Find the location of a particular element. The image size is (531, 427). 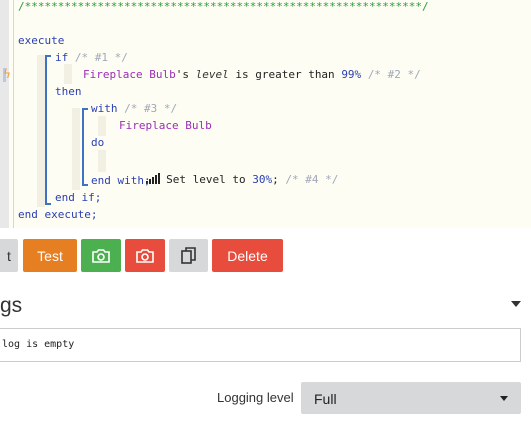

logging-level-label: Logging level is located at coordinates (255, 397).